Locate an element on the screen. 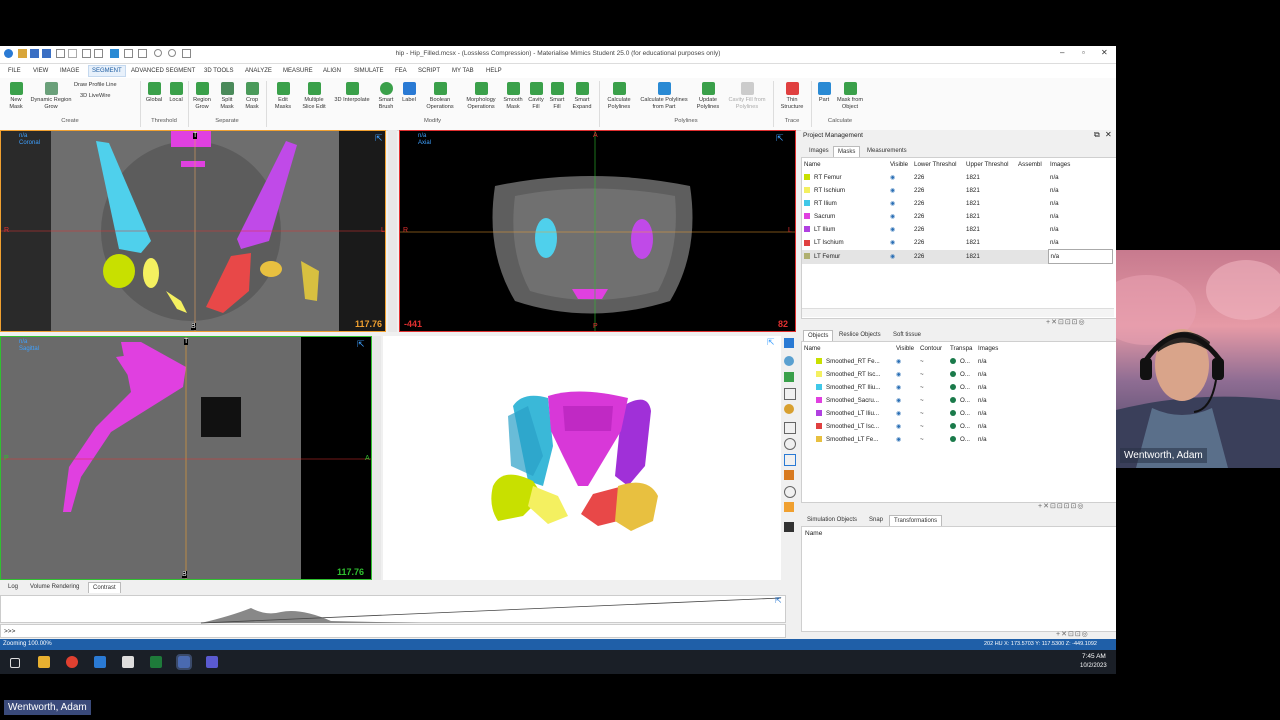 The height and width of the screenshot is (720, 1280). menu-my-tab: MY TAB is located at coordinates (463, 71).